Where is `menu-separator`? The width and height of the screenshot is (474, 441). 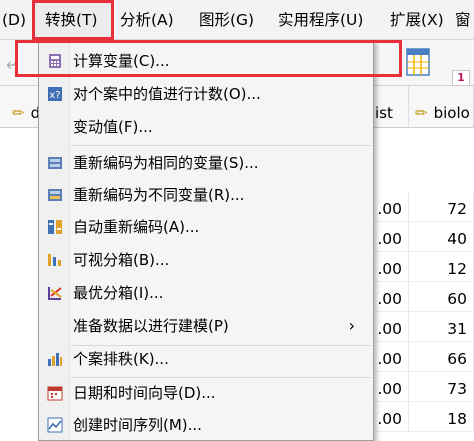
menu-separator is located at coordinates (221, 145).